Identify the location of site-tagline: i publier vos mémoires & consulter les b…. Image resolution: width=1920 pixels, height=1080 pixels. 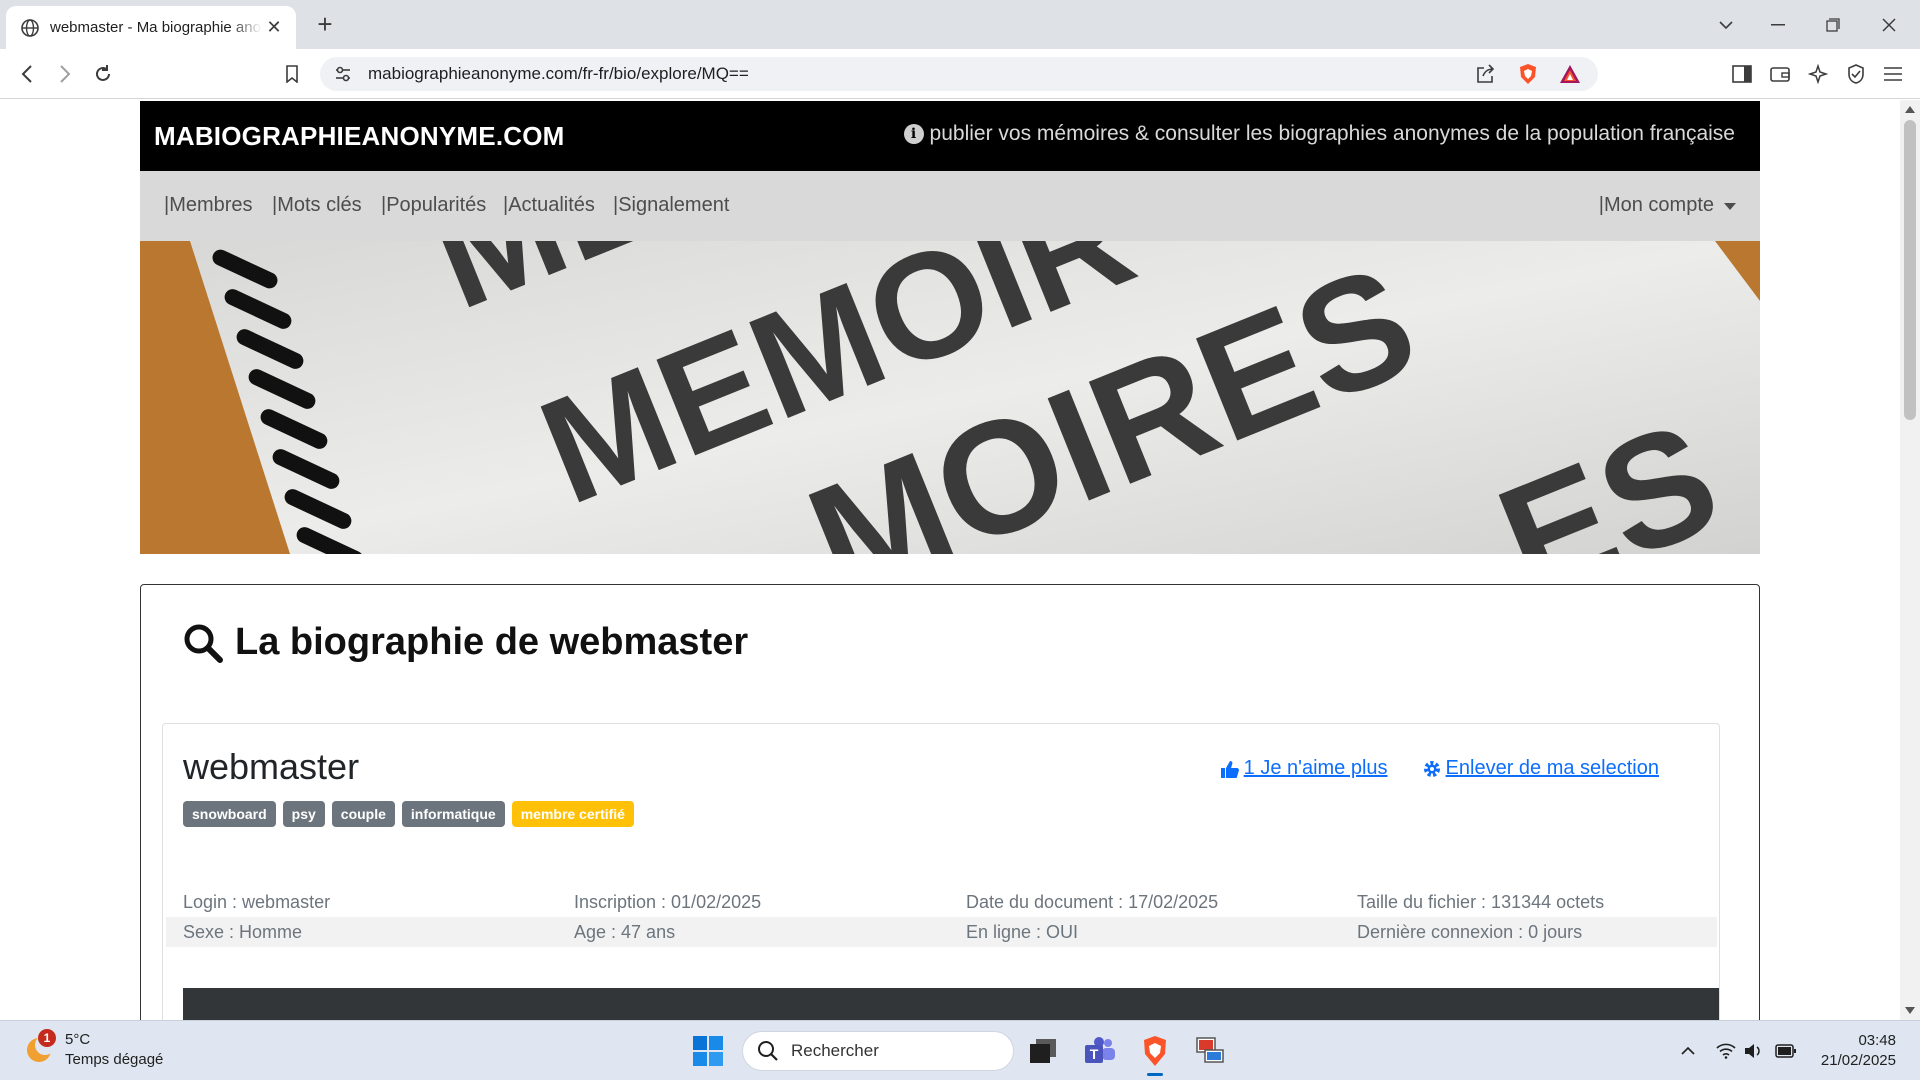
(1319, 134).